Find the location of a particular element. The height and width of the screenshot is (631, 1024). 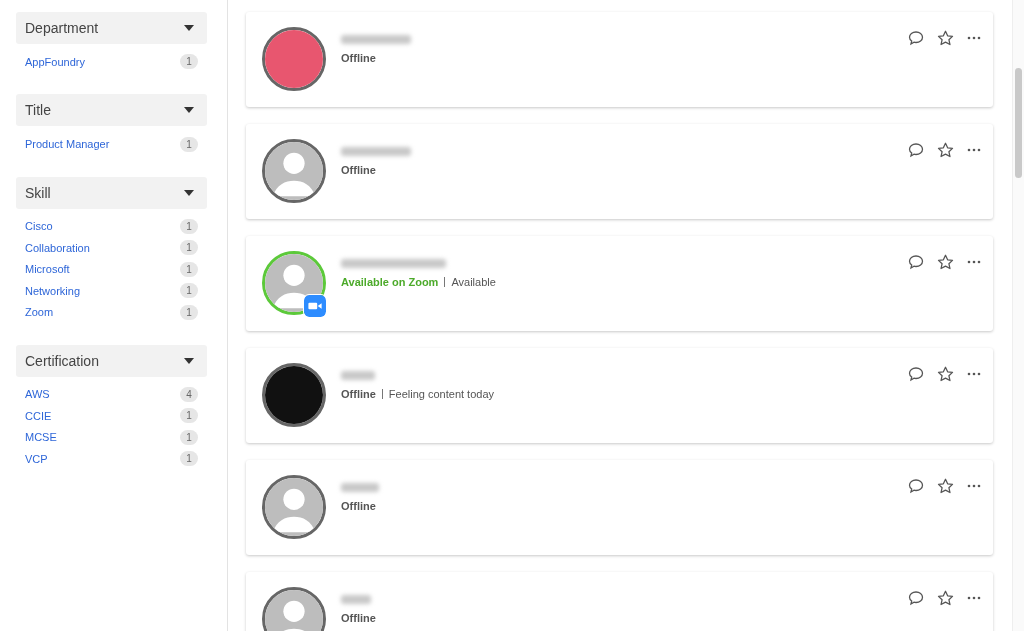

filter-header: Certification is located at coordinates (111, 360).